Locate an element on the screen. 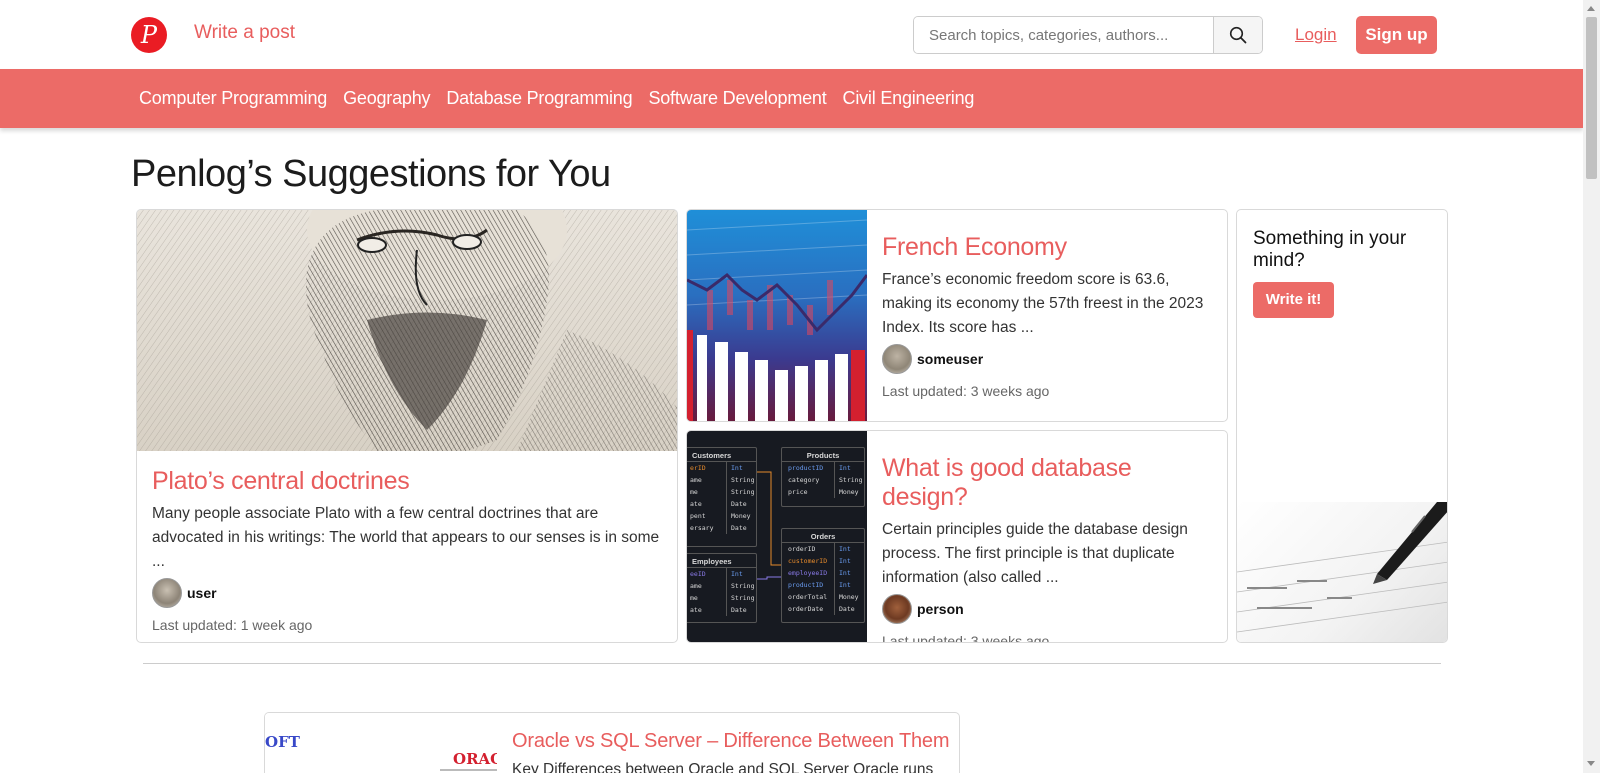 This screenshot has width=1600, height=773. pen-paper-image is located at coordinates (1342, 572).